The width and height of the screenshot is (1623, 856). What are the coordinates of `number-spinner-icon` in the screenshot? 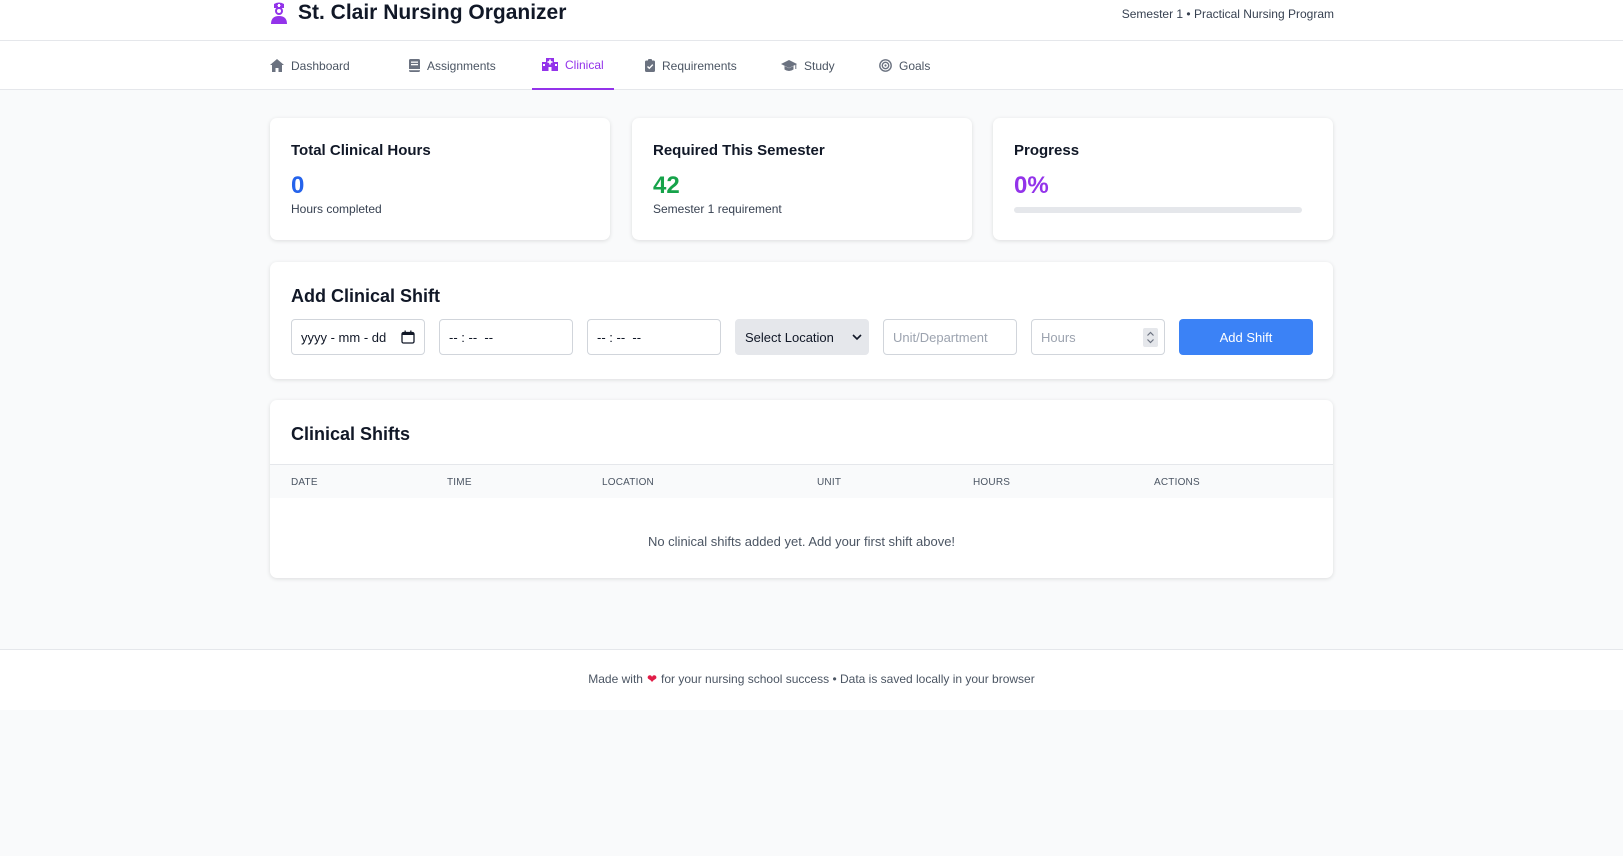 It's located at (1150, 337).